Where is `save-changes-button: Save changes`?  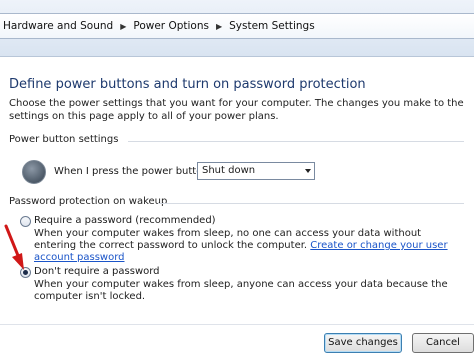
save-changes-button: Save changes is located at coordinates (363, 343).